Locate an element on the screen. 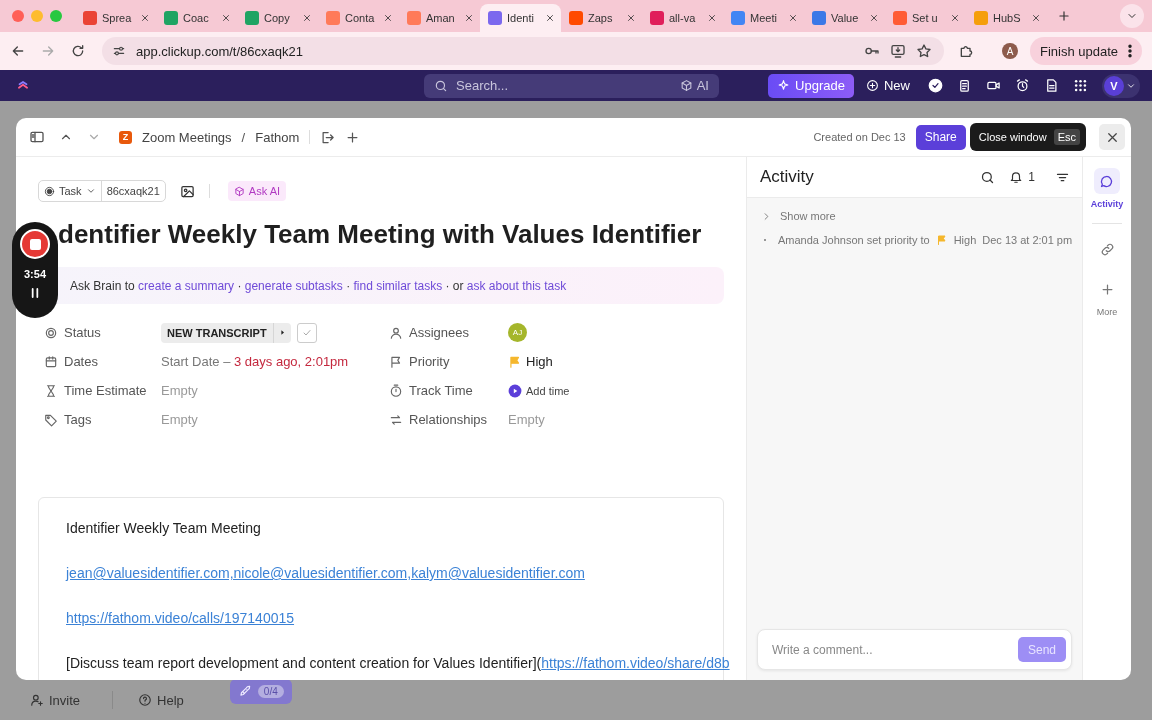 The image size is (1152, 720). browser-tab: Zaps is located at coordinates (601, 18).